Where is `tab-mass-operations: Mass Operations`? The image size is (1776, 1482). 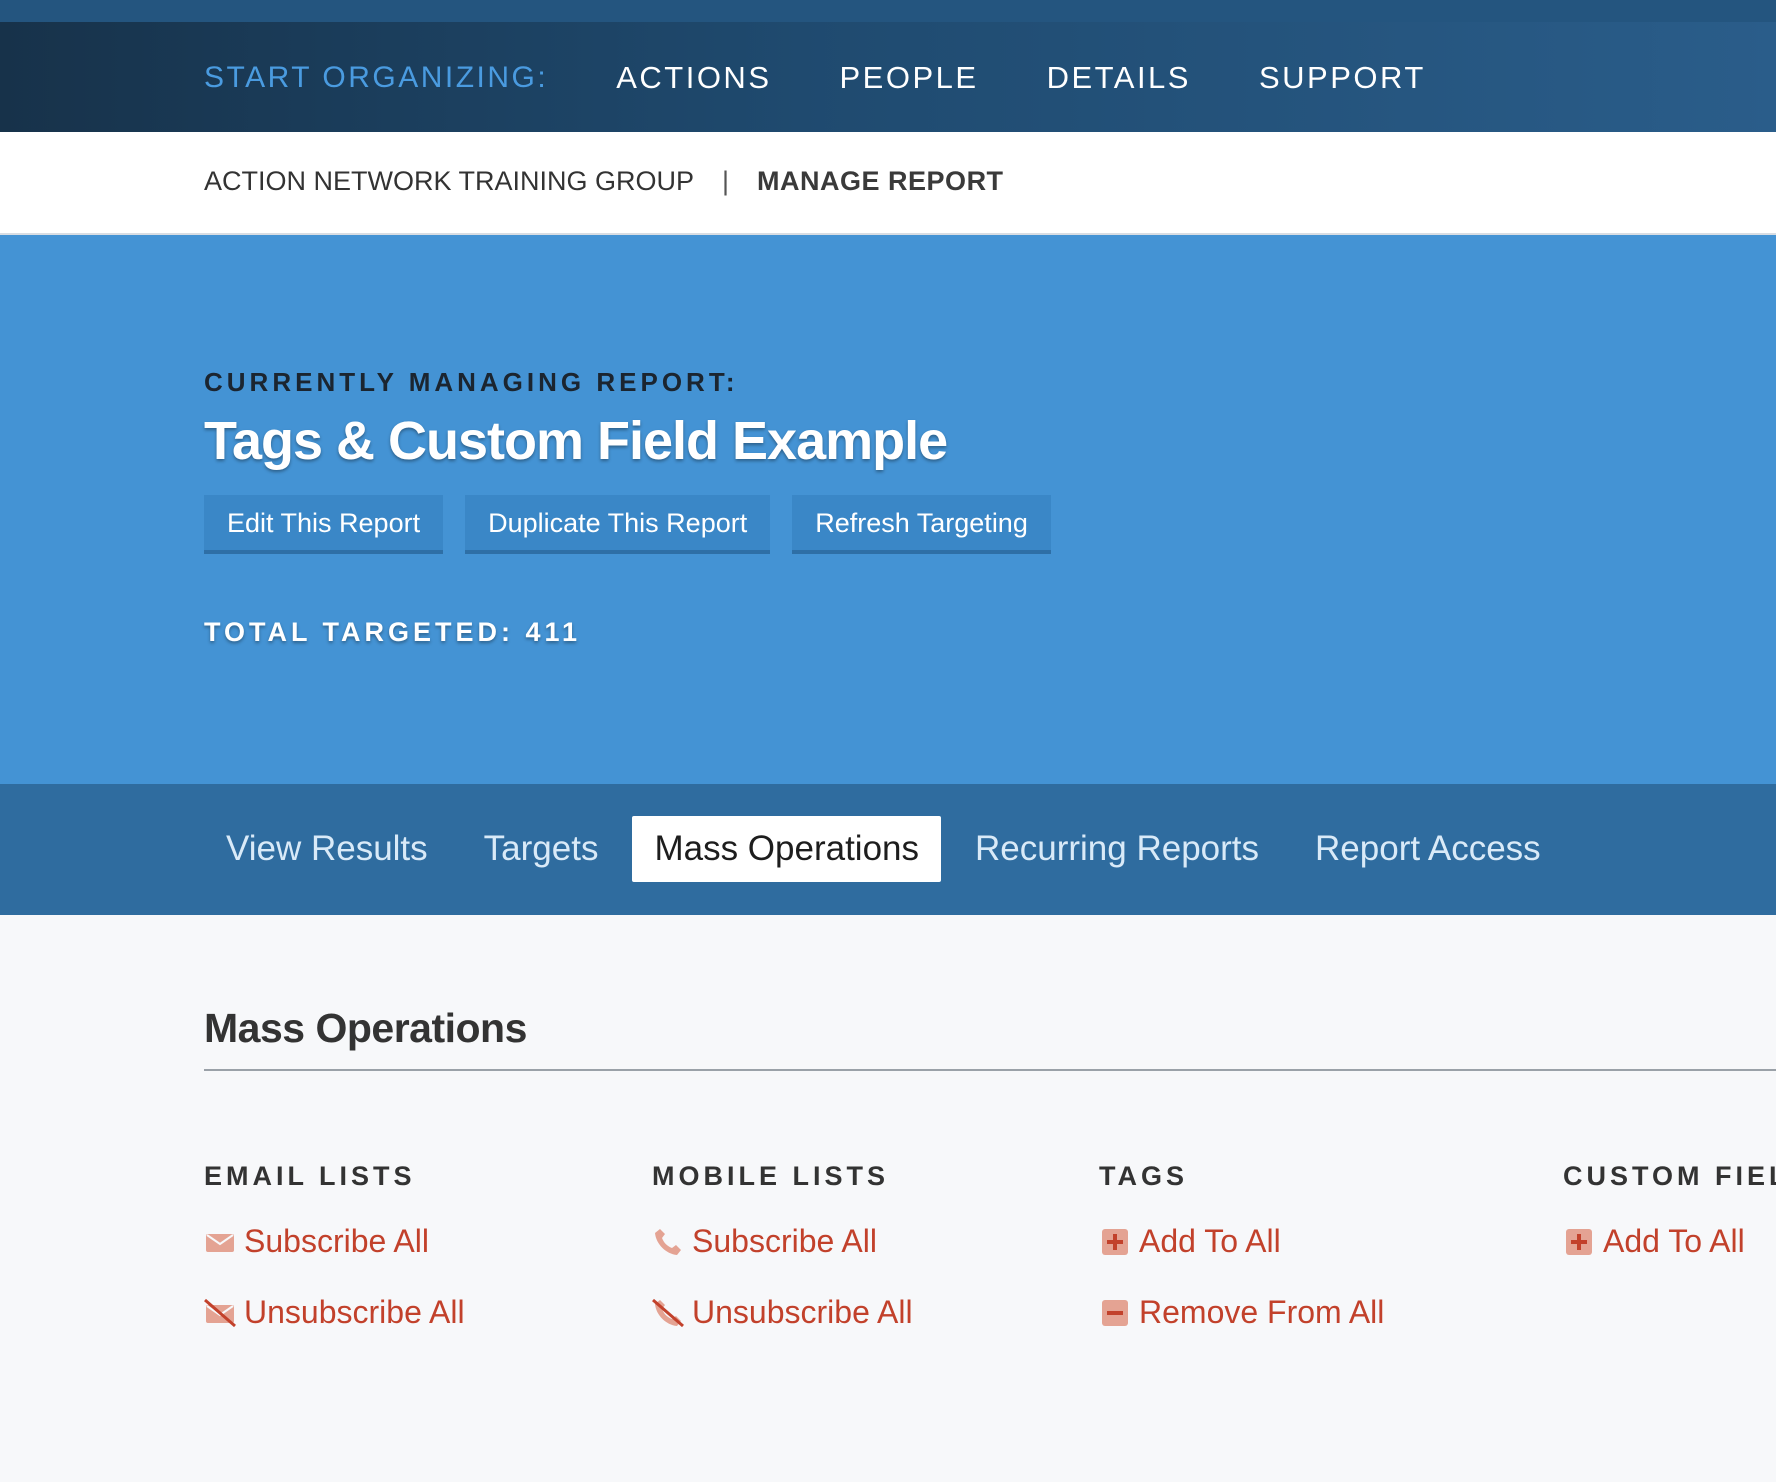
tab-mass-operations: Mass Operations is located at coordinates (787, 849).